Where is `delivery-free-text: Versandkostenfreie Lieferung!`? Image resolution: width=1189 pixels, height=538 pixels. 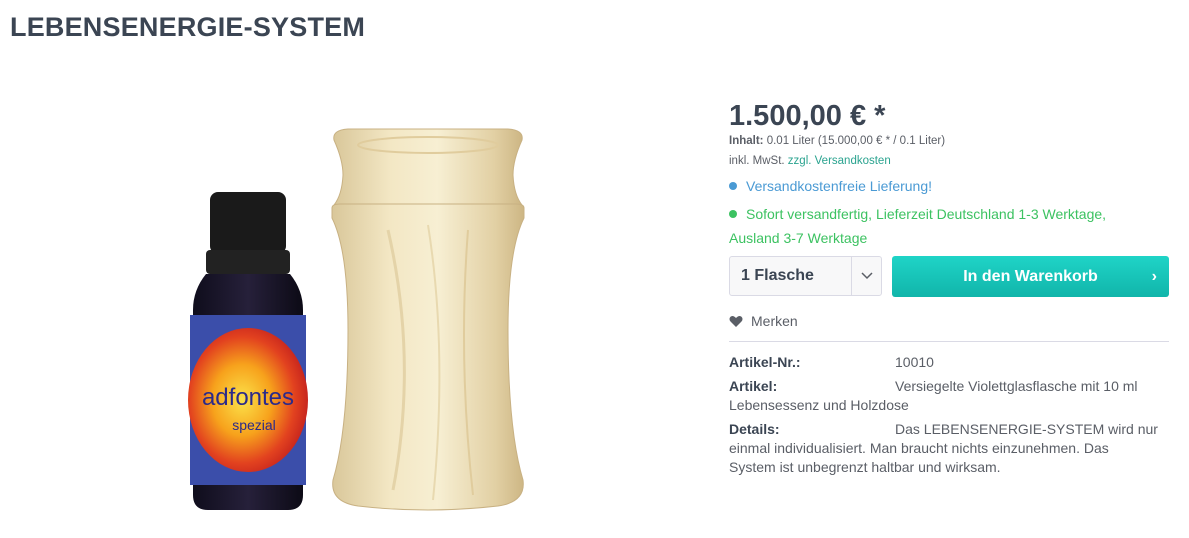 delivery-free-text: Versandkostenfreie Lieferung! is located at coordinates (839, 186).